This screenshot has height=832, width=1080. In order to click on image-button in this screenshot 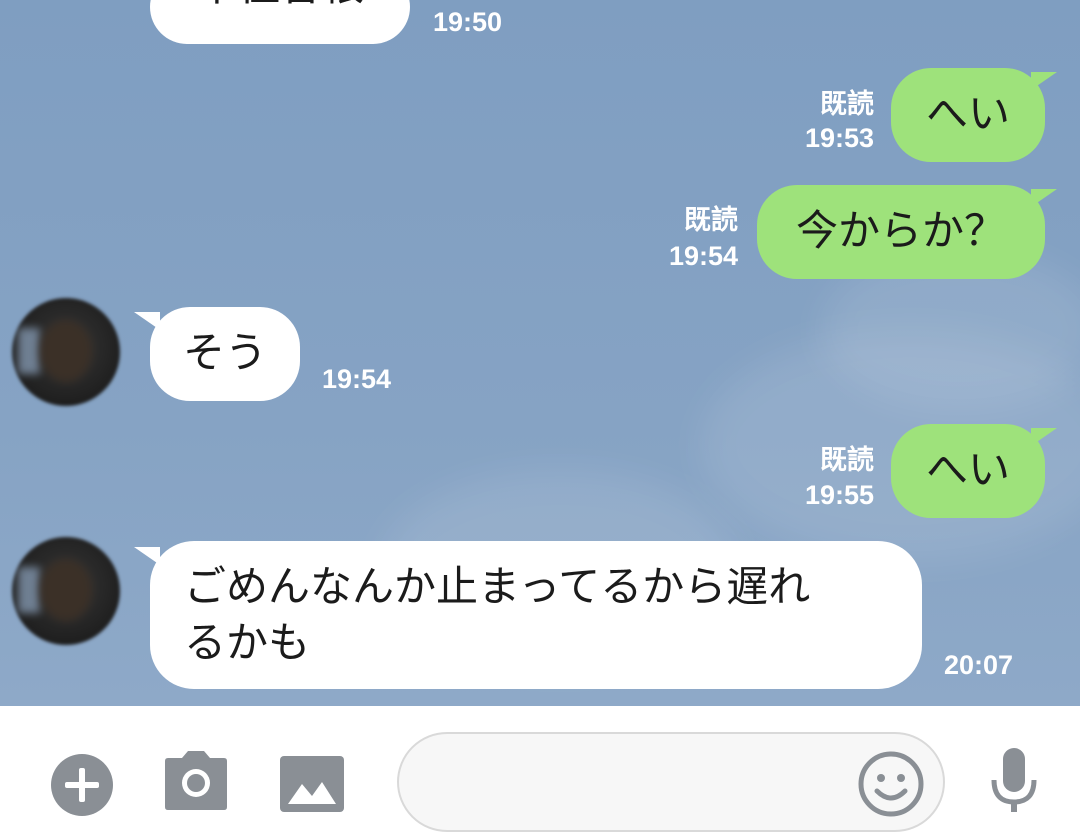, I will do `click(312, 784)`.